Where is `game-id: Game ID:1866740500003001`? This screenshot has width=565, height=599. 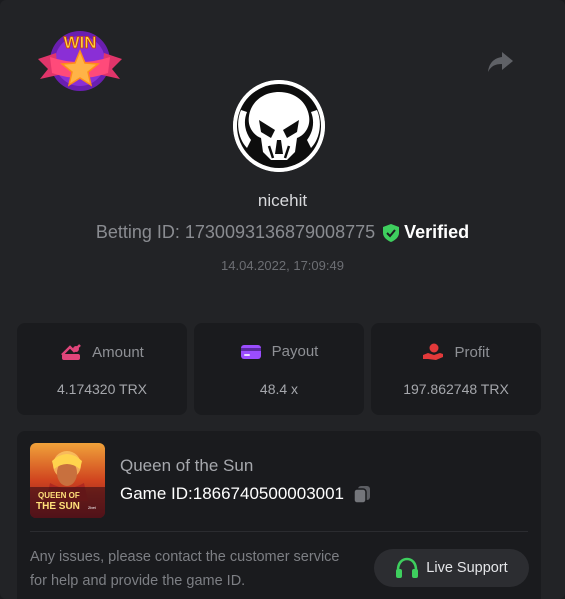 game-id: Game ID:1866740500003001 is located at coordinates (232, 493).